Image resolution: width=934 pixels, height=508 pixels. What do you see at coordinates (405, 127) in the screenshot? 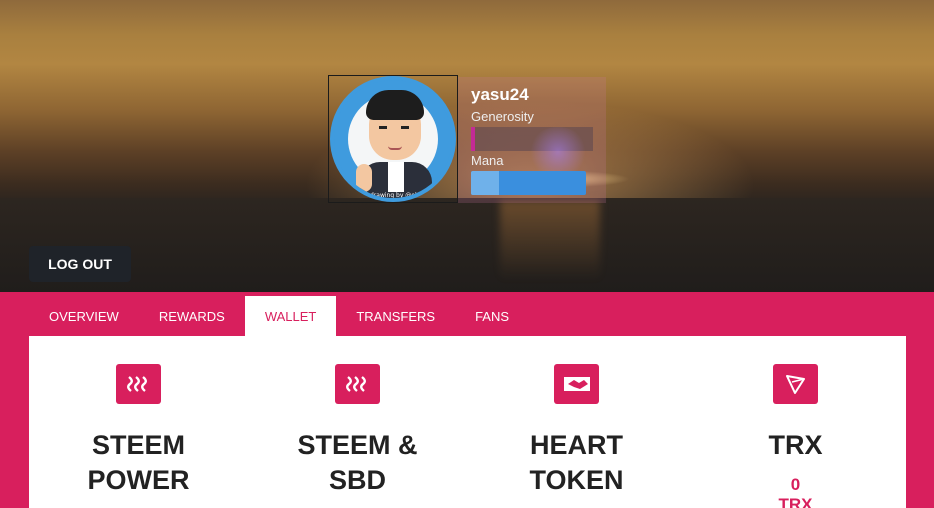
I see `avatar-eye-right` at bounding box center [405, 127].